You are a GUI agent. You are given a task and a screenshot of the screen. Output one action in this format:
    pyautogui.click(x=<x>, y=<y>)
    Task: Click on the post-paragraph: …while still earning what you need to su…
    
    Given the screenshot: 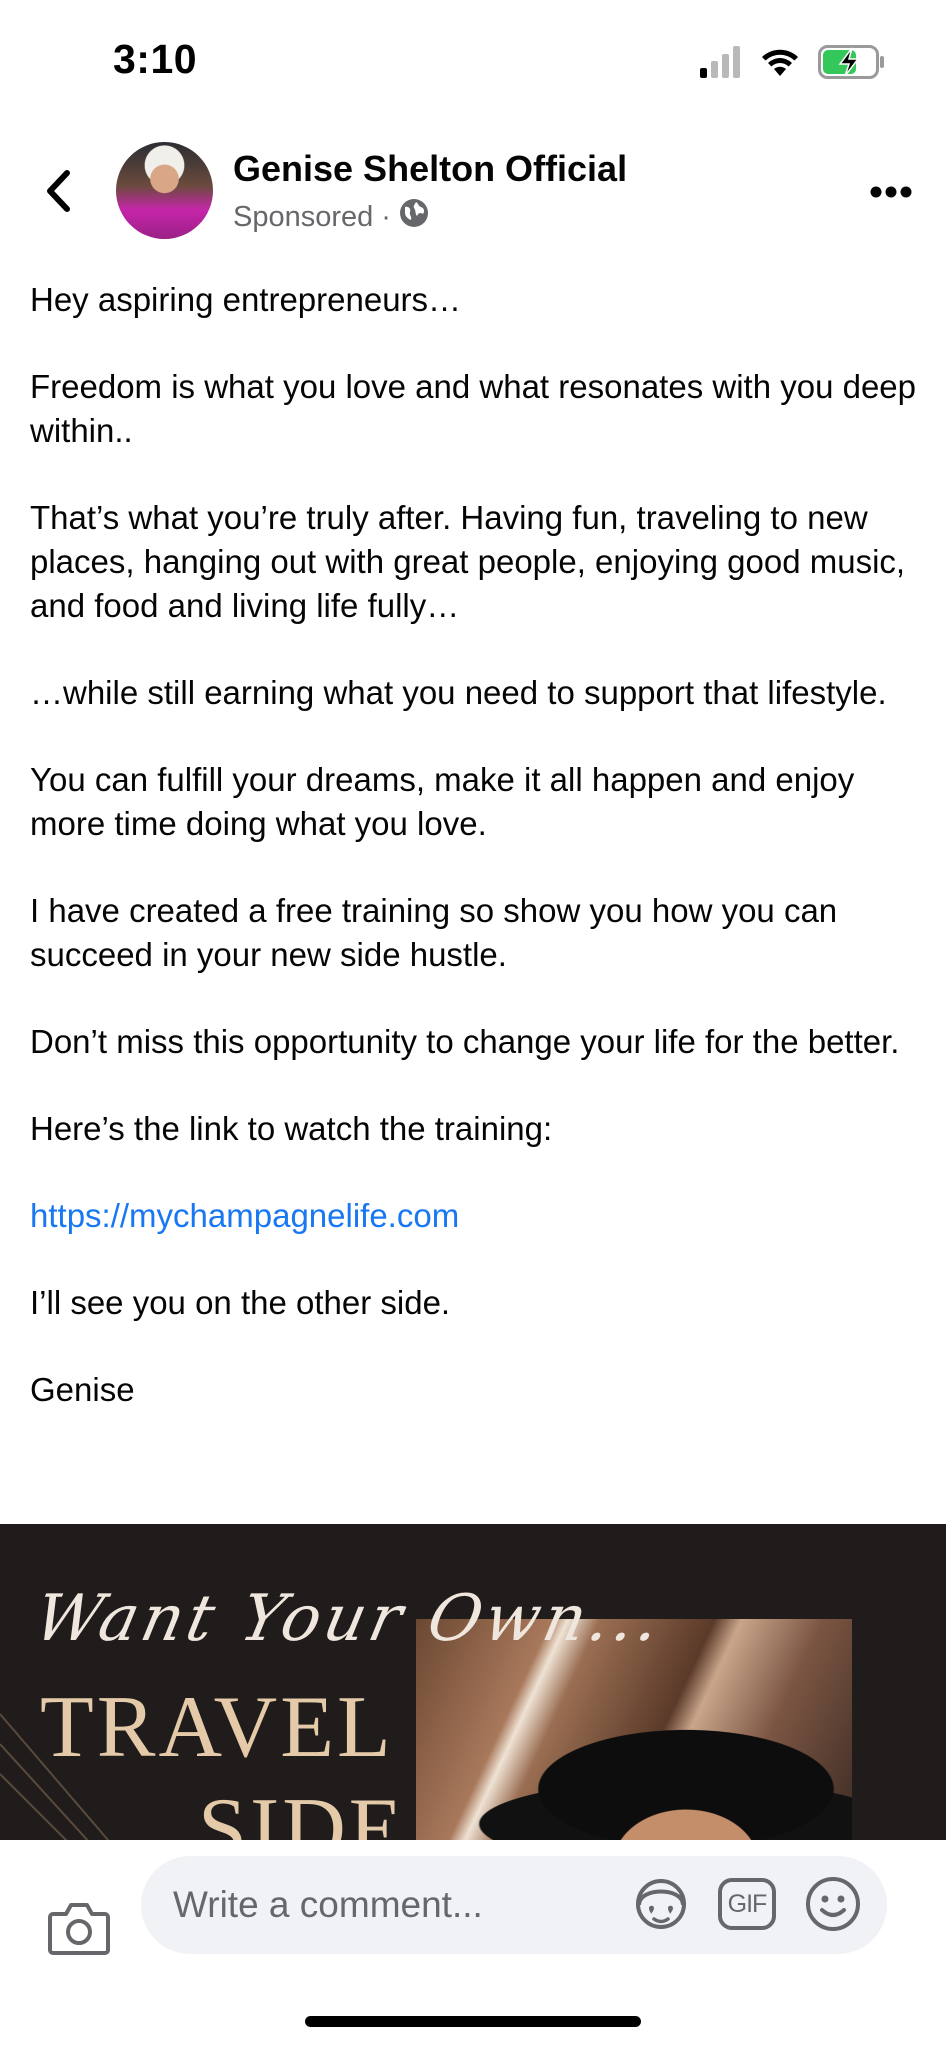 What is the action you would take?
    pyautogui.click(x=458, y=692)
    